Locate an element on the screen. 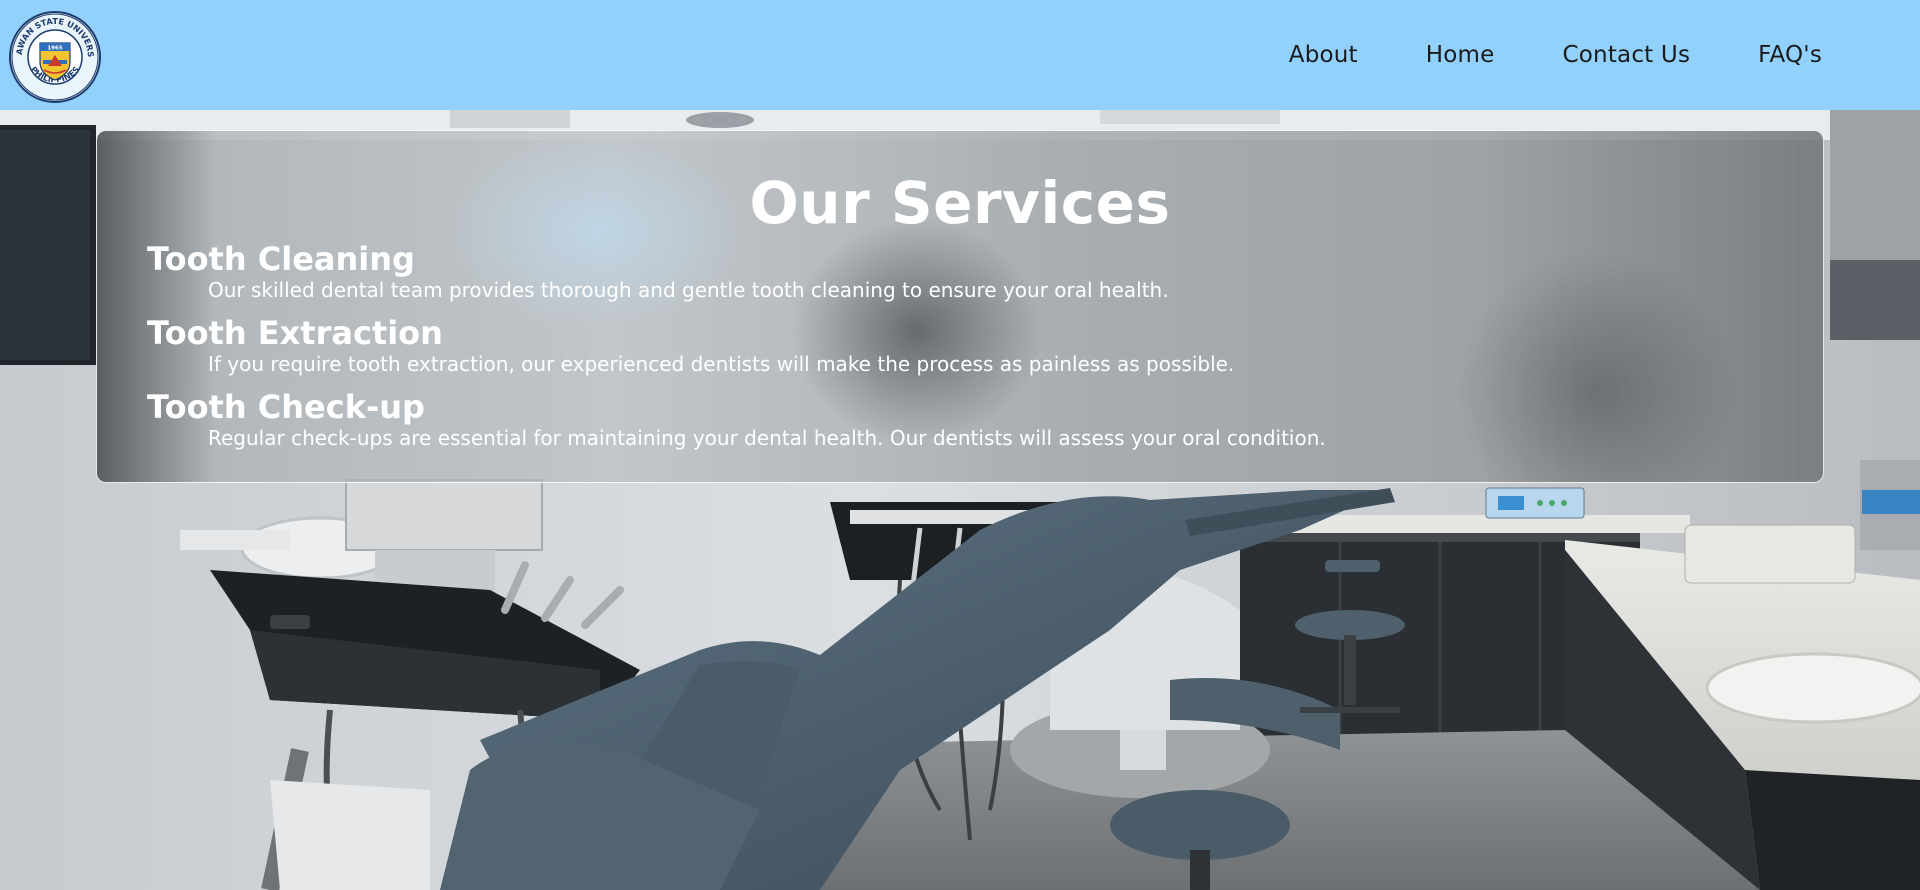  seal-year: 1965 is located at coordinates (54, 49).